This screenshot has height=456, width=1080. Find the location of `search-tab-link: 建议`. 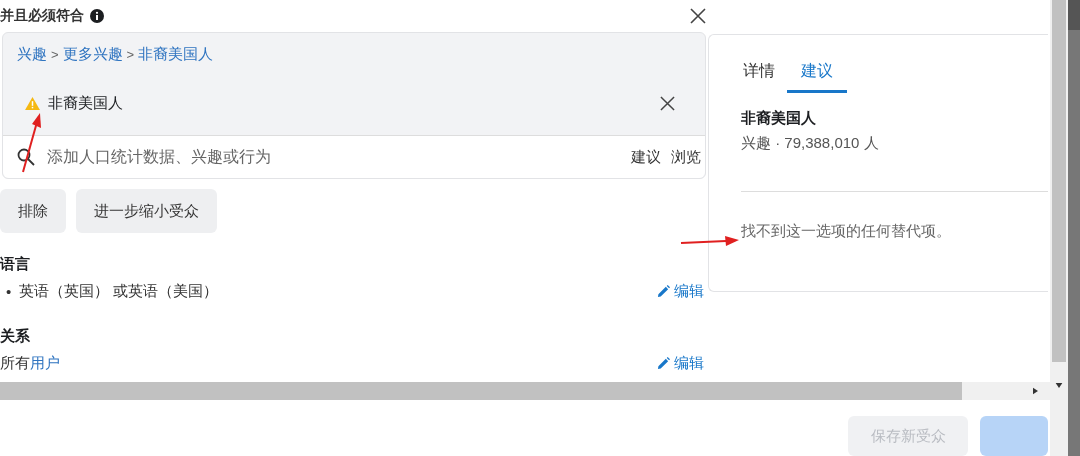

search-tab-link: 建议 is located at coordinates (646, 157).